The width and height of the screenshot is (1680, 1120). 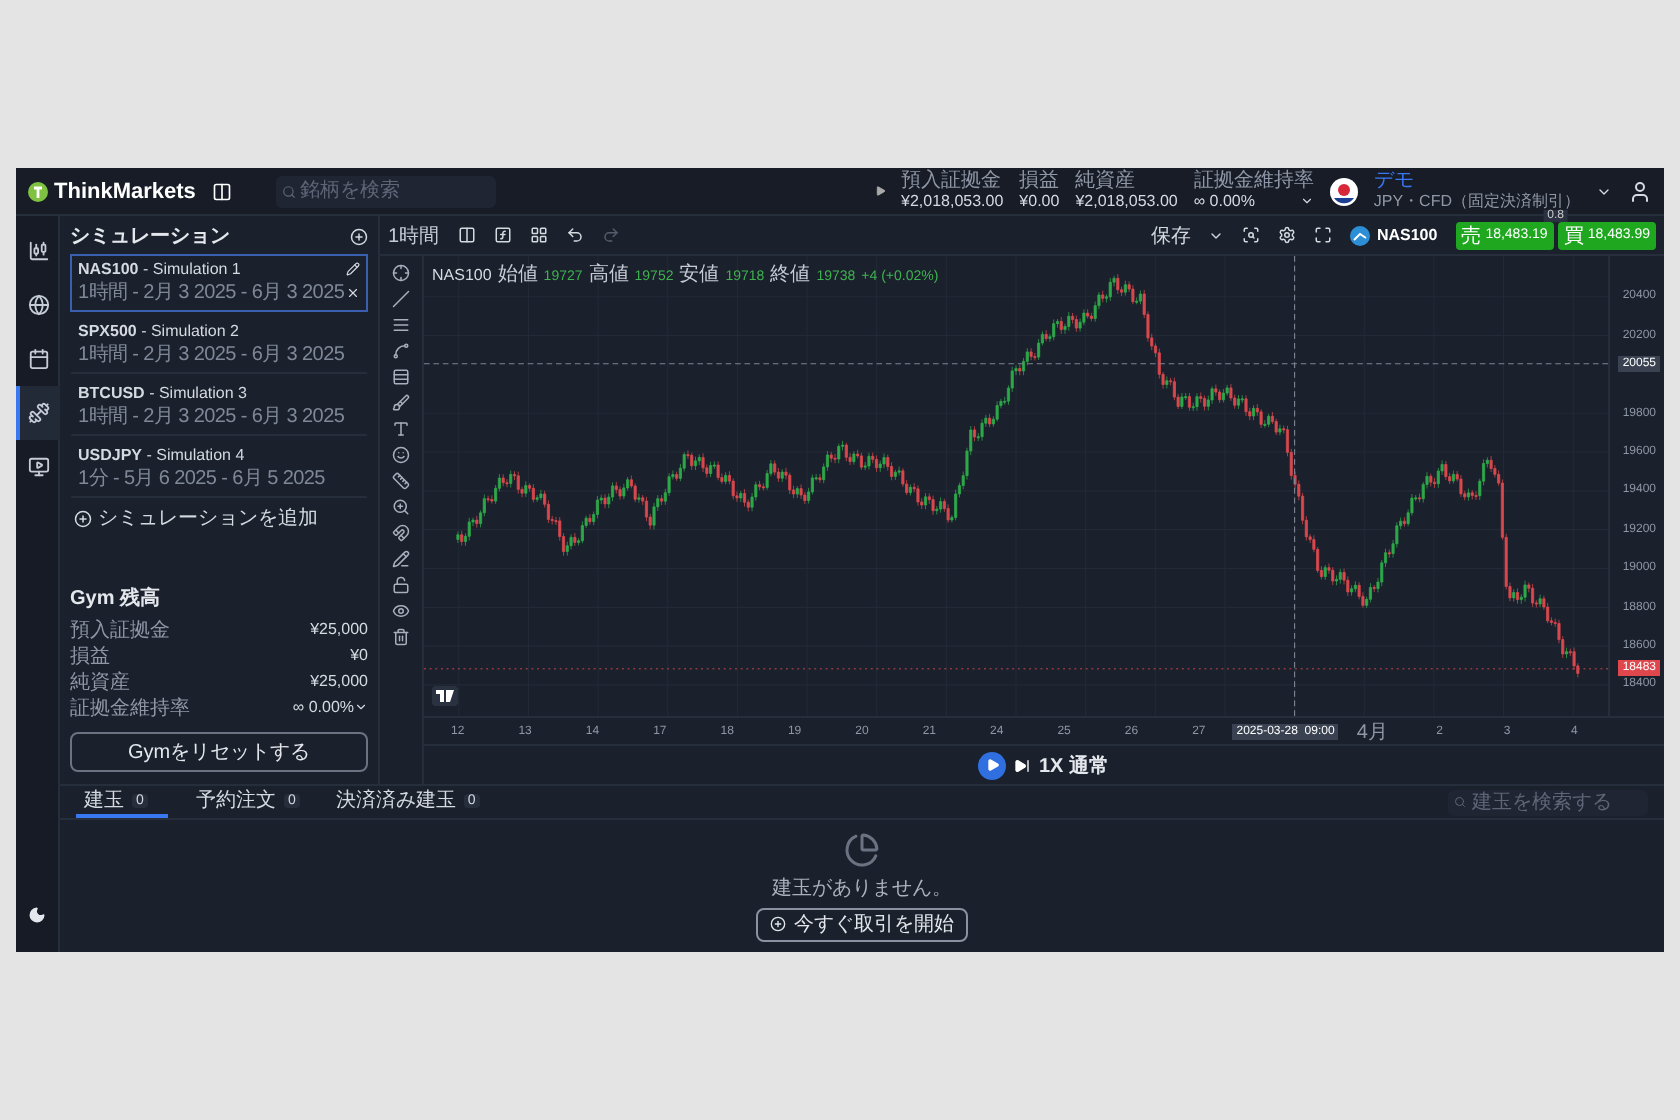 I want to click on interval-button: 1時間, so click(x=414, y=235).